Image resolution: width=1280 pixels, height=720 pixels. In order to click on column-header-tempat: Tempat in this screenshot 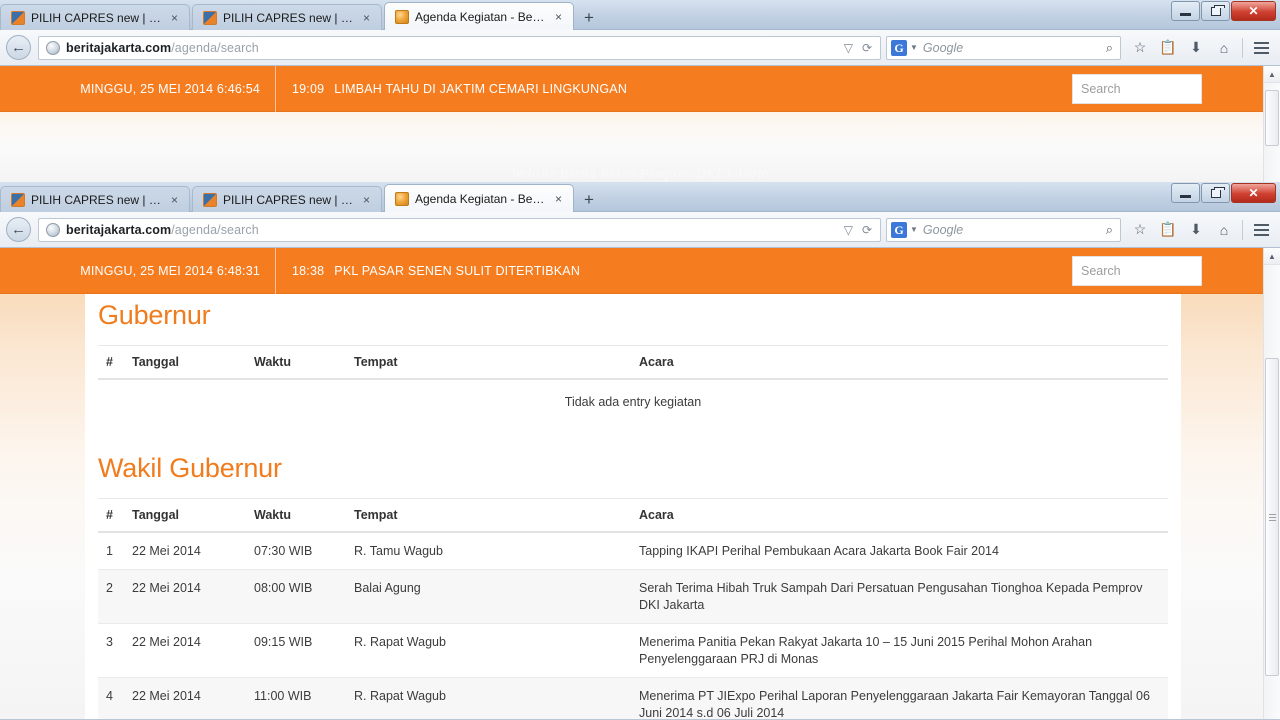, I will do `click(488, 362)`.